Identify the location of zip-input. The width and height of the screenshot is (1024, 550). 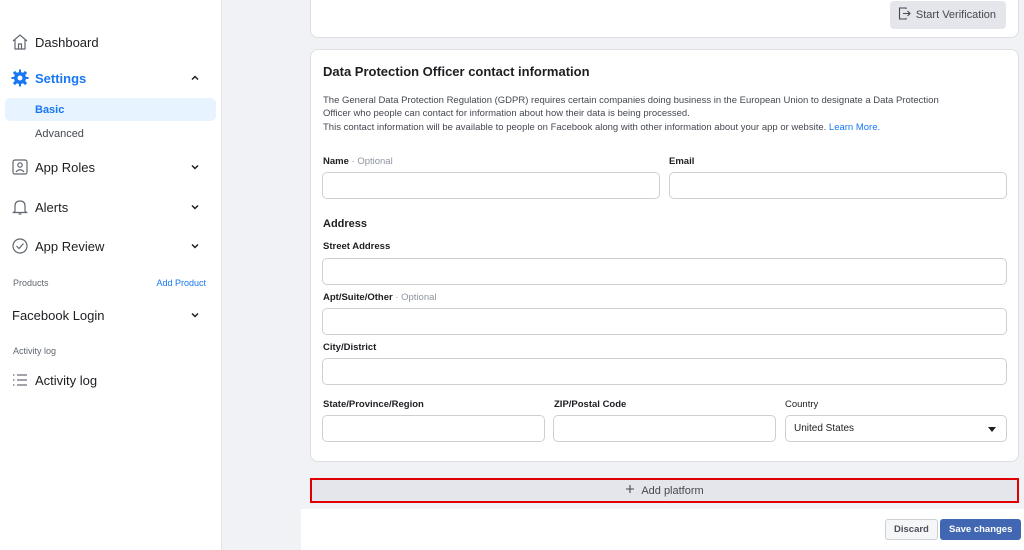
(664, 428).